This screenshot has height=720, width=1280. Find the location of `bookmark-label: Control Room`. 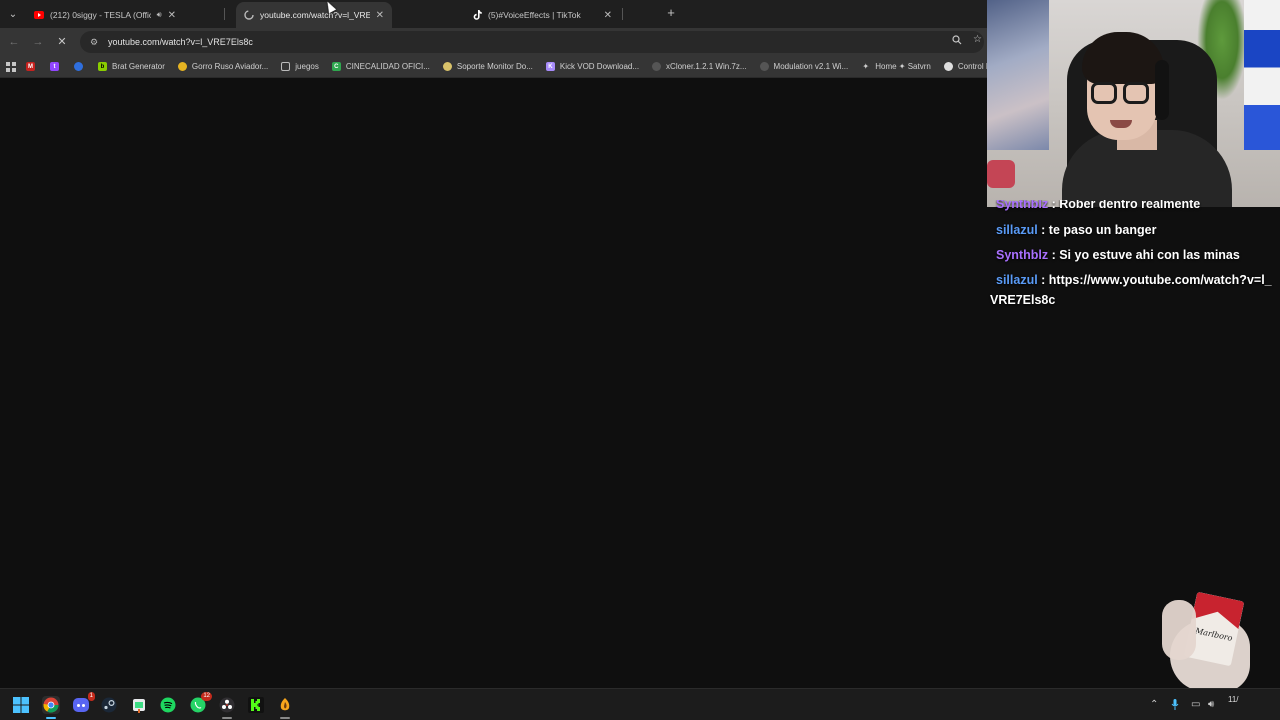

bookmark-label: Control Room is located at coordinates (972, 66).